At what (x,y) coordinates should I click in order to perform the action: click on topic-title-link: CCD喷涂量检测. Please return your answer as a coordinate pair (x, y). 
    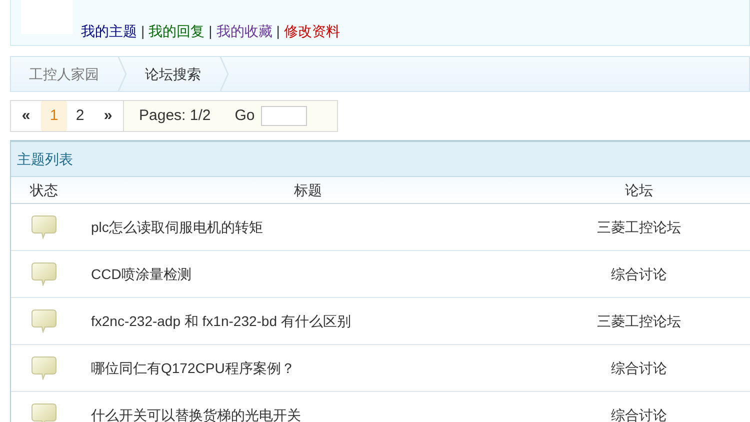
    Looking at the image, I should click on (141, 274).